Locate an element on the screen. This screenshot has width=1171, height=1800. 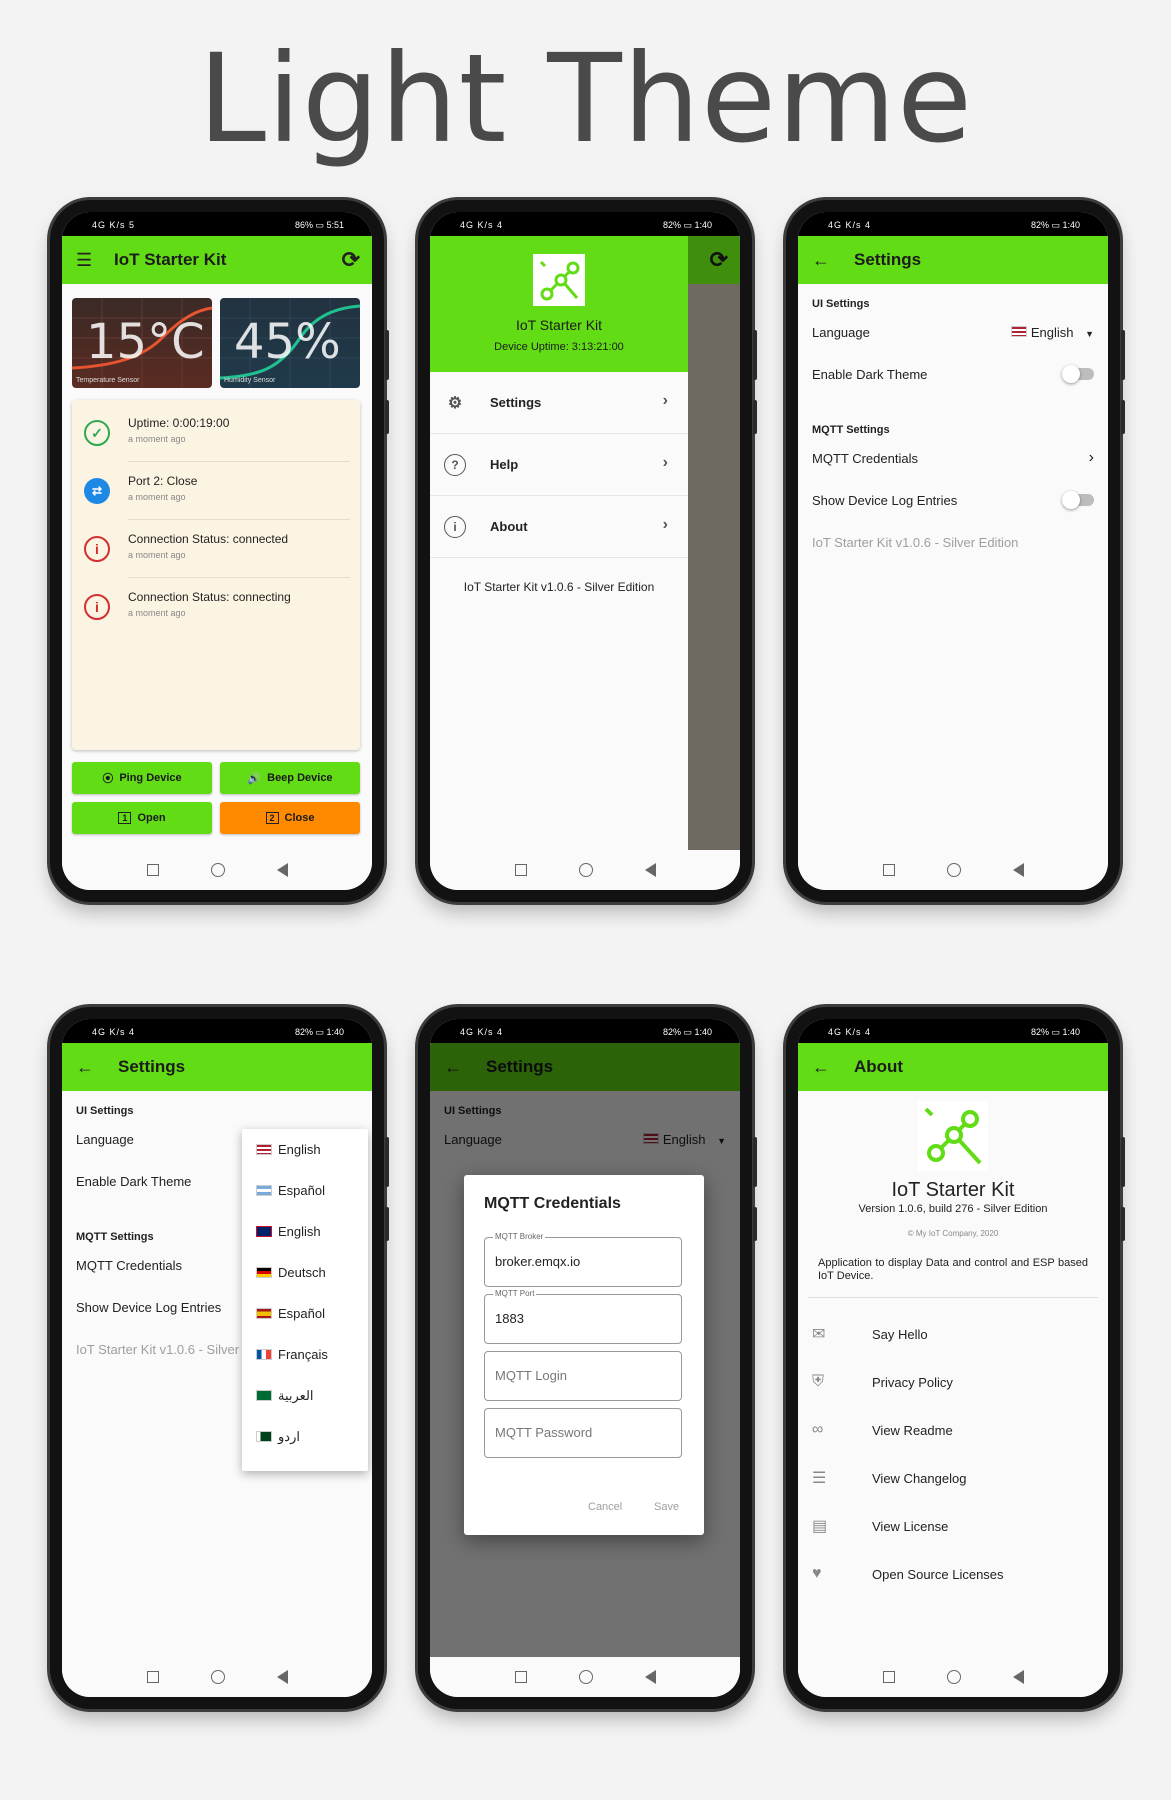
language-dropdown: English ▼ is located at coordinates (1052, 332).